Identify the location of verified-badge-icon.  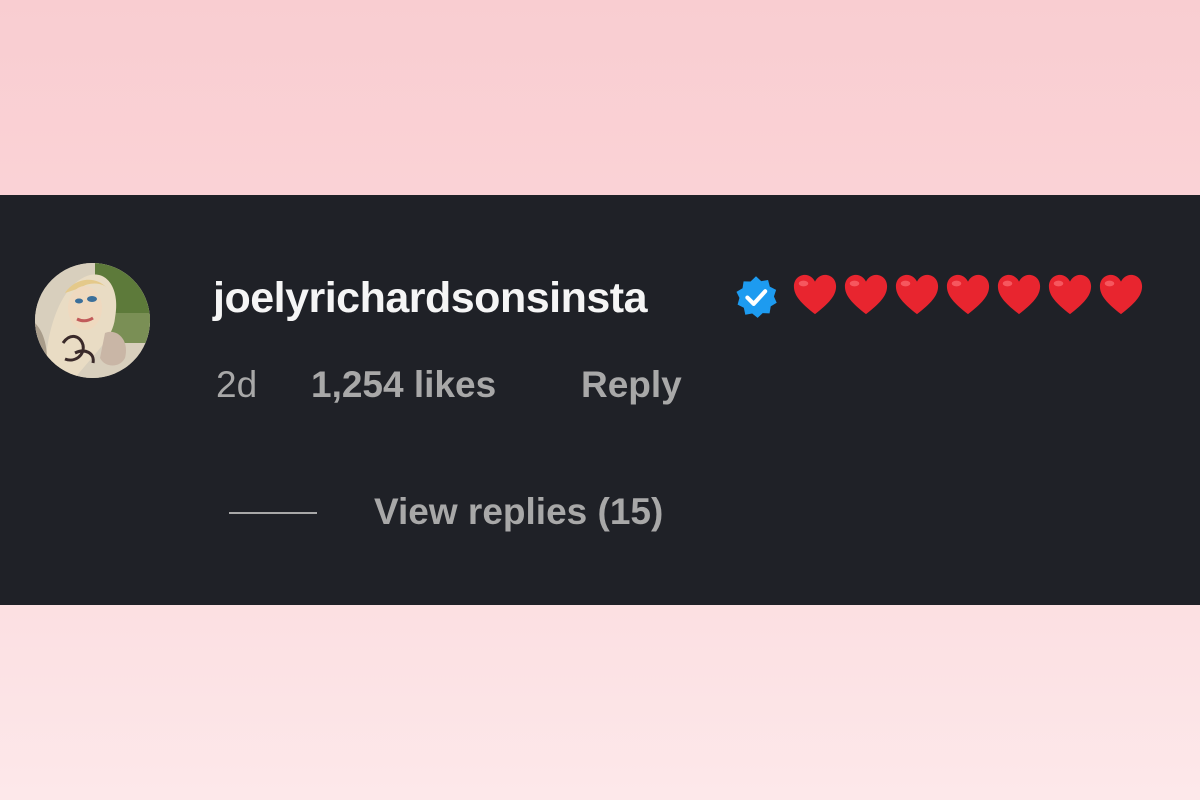
(756, 297).